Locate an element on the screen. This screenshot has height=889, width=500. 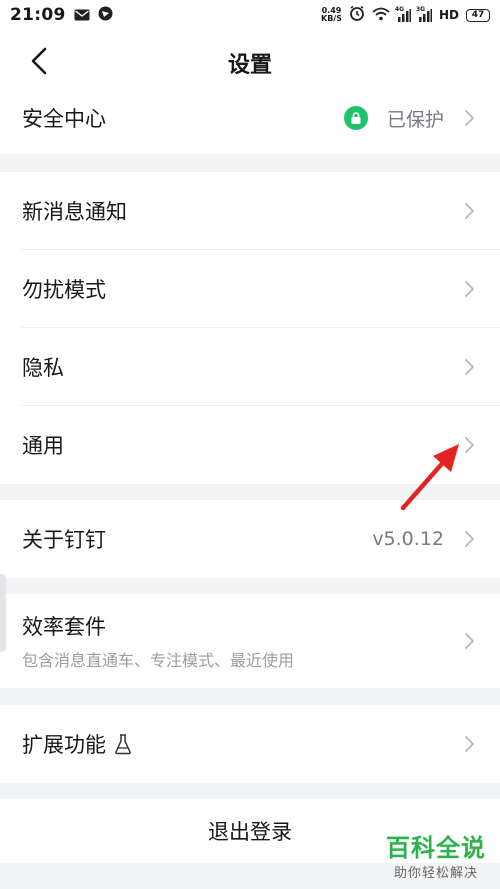
section-efficiency: 效率套件 包含消息直通车、专注模式、最近使用 is located at coordinates (250, 641).